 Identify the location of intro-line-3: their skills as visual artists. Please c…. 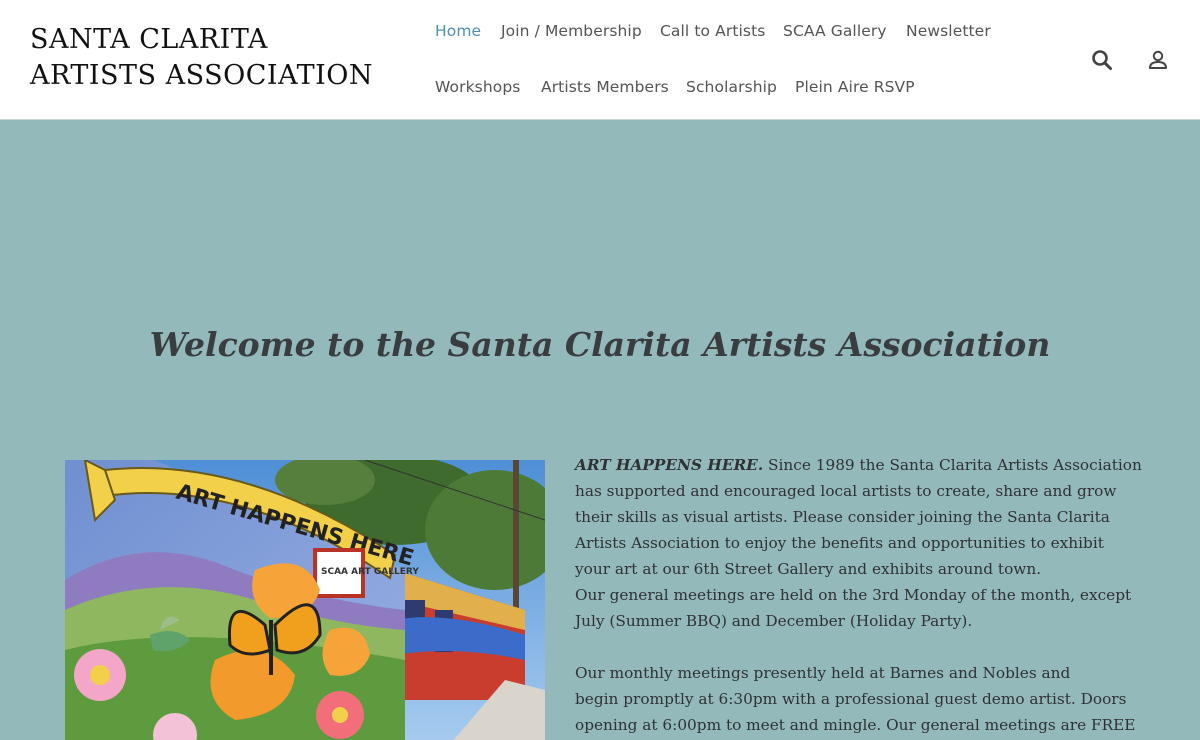
(842, 517).